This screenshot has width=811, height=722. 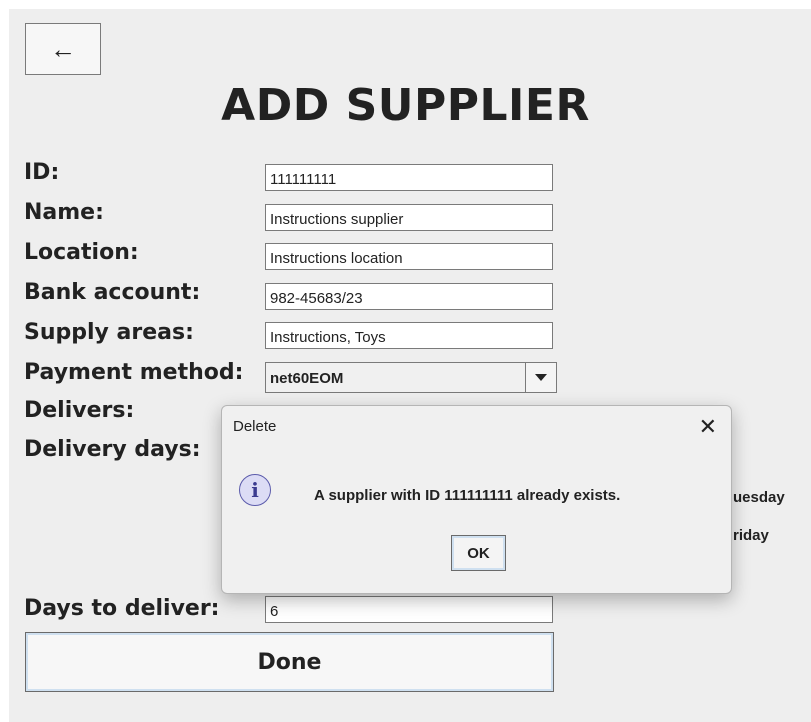 I want to click on payment-method-dropdown: net60EOM, so click(x=411, y=377).